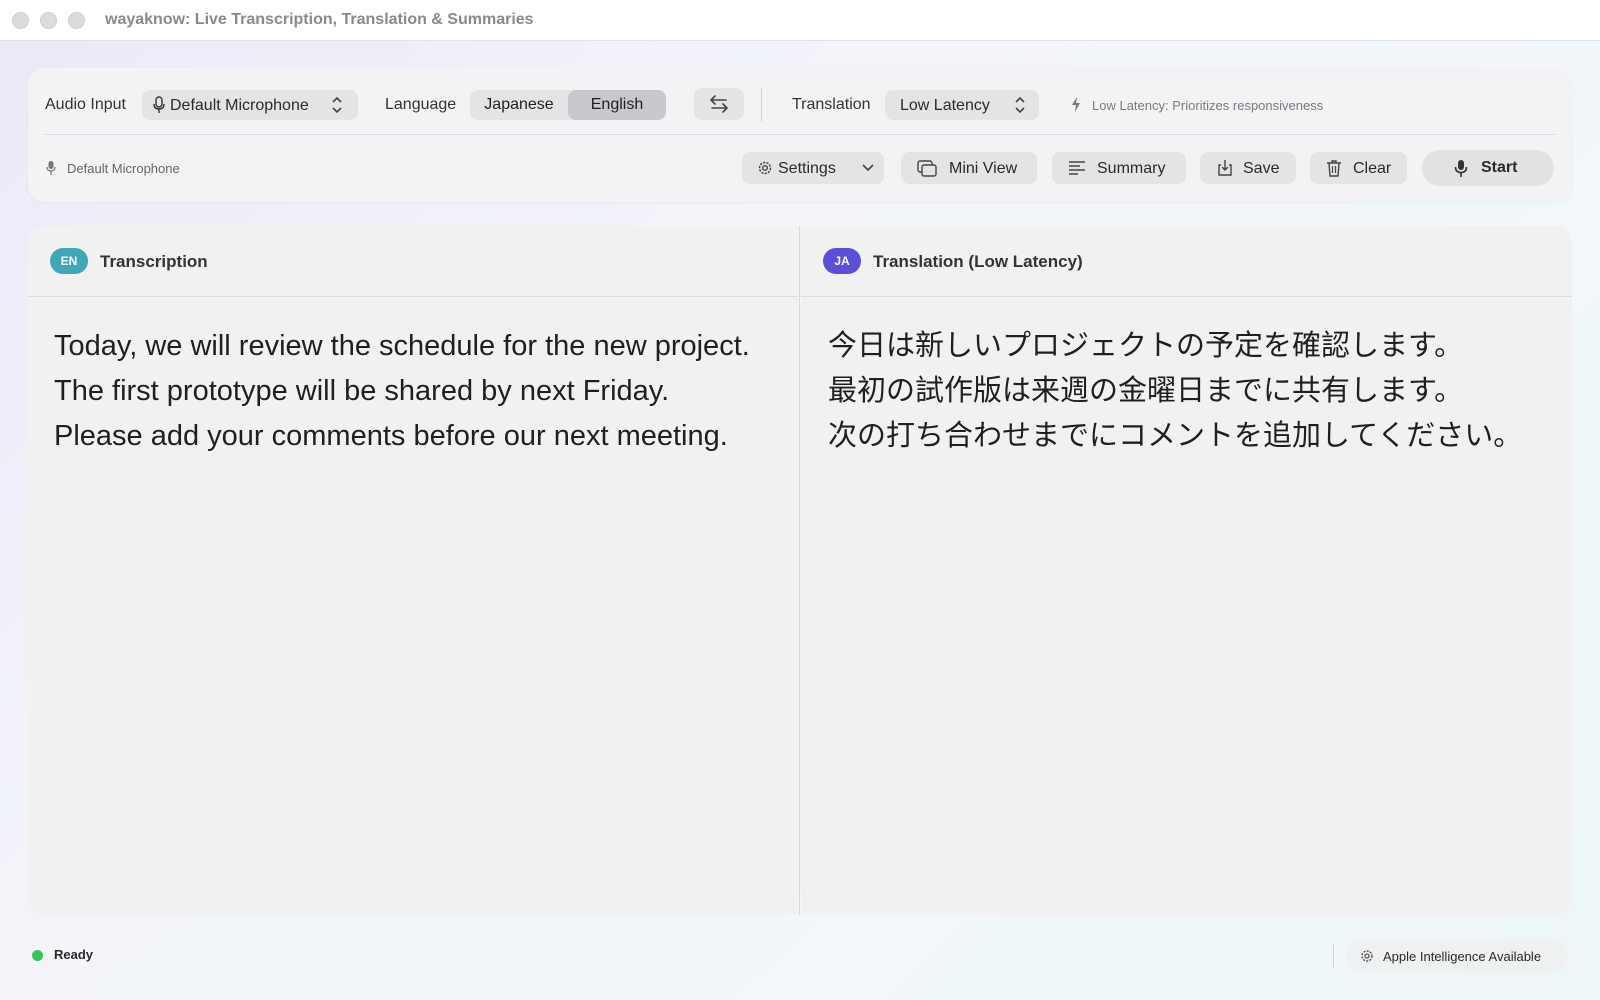  Describe the element at coordinates (85, 104) in the screenshot. I see `audio-input-label: Audio Input` at that location.